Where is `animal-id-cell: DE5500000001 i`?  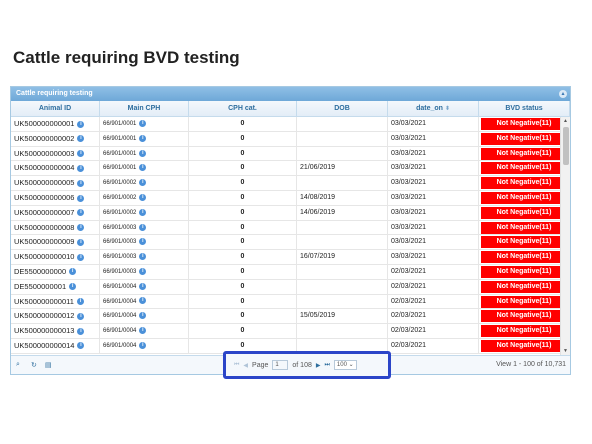
animal-id-cell: DE5500000001 i is located at coordinates (55, 286).